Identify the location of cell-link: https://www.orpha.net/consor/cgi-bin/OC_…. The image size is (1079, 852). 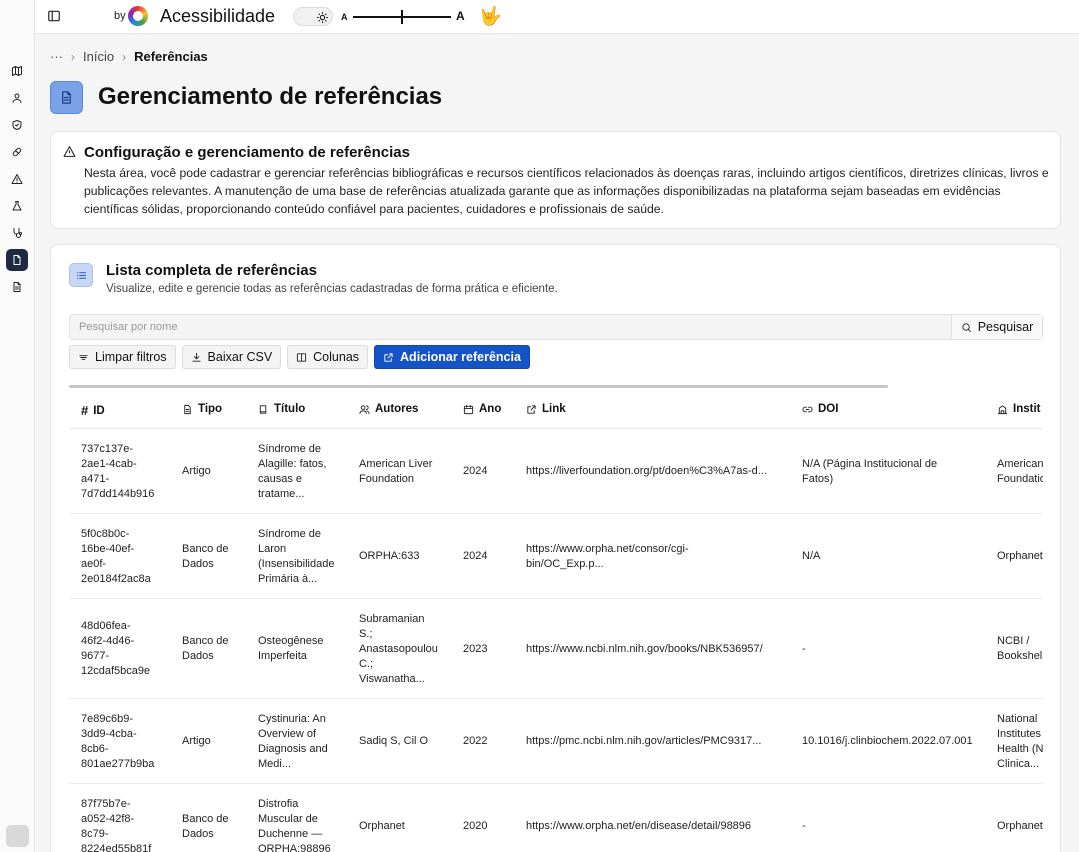
(656, 556).